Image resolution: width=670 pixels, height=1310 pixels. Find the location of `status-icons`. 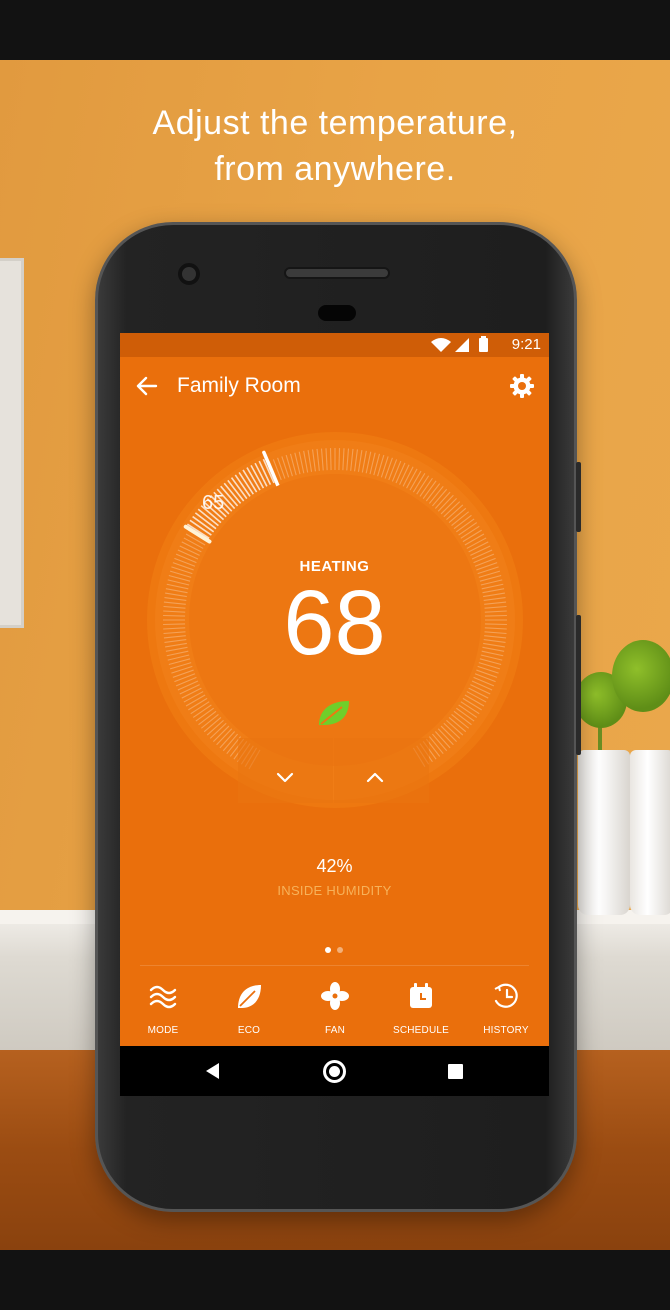

status-icons is located at coordinates (459, 344).